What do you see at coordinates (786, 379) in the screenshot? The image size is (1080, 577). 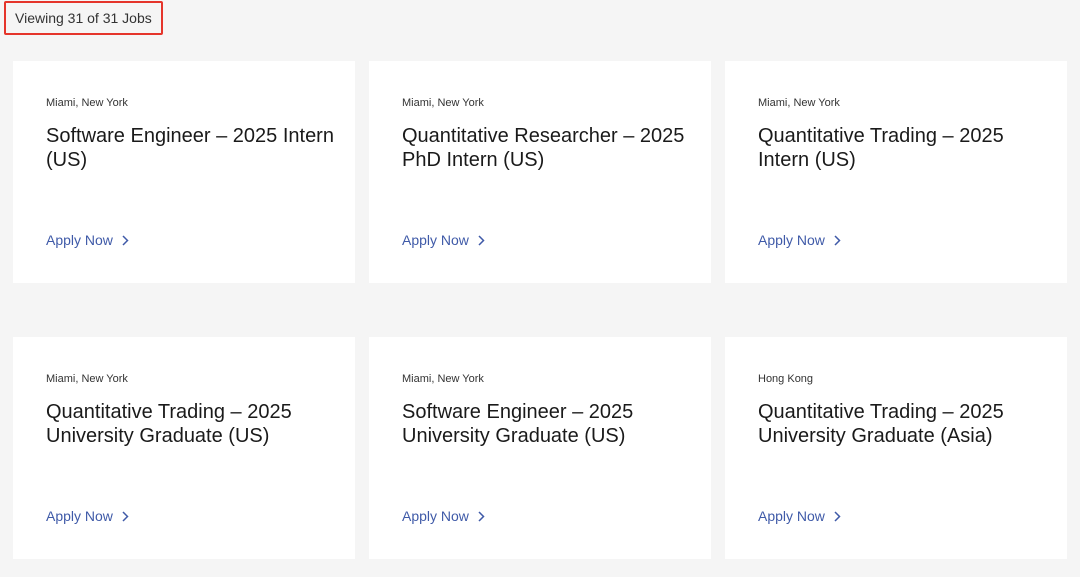 I see `job-location: Hong Kong` at bounding box center [786, 379].